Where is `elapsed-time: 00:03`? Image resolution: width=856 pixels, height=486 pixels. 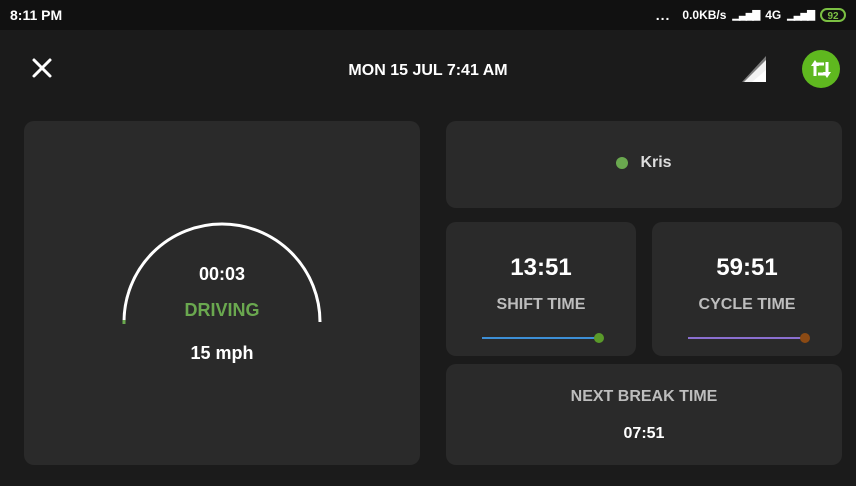
elapsed-time: 00:03 is located at coordinates (222, 274).